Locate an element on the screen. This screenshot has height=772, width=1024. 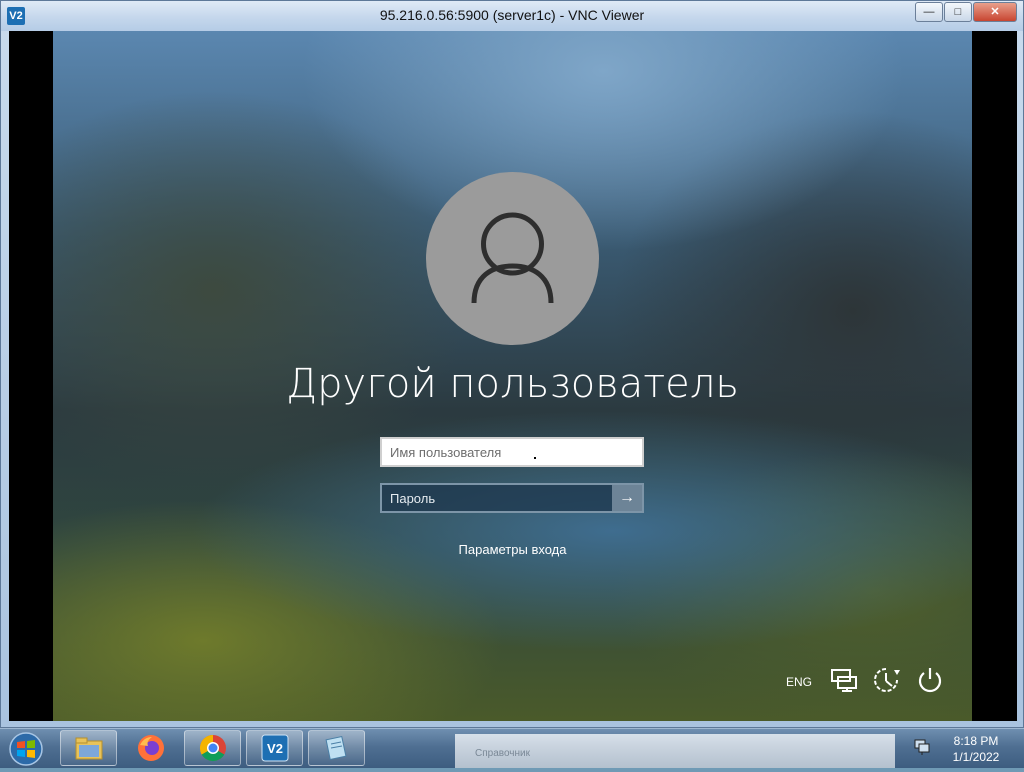
file-explorer-icon is located at coordinates (88, 748).